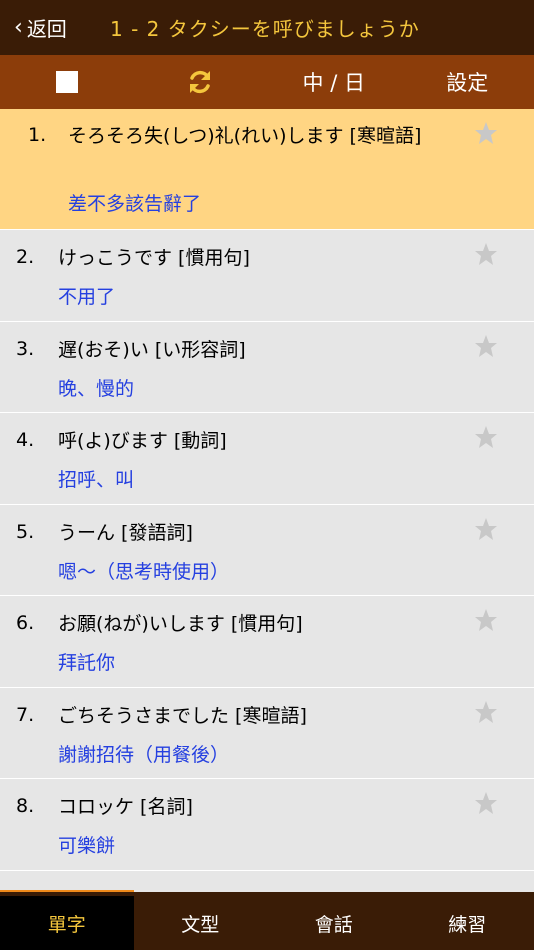  What do you see at coordinates (96, 480) in the screenshot?
I see `item-translation: 招呼、叫` at bounding box center [96, 480].